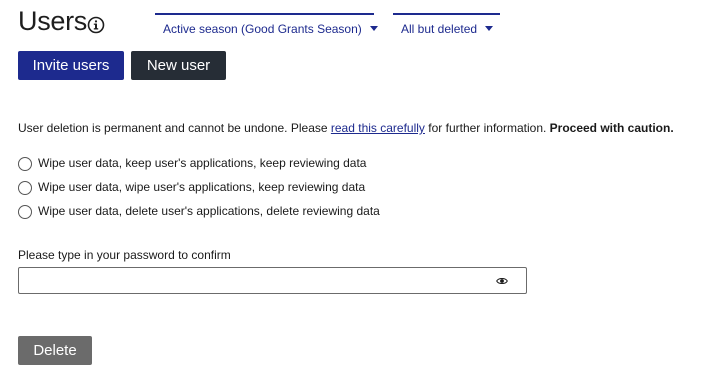 This screenshot has height=373, width=716. What do you see at coordinates (55, 350) in the screenshot?
I see `delete-button: Delete` at bounding box center [55, 350].